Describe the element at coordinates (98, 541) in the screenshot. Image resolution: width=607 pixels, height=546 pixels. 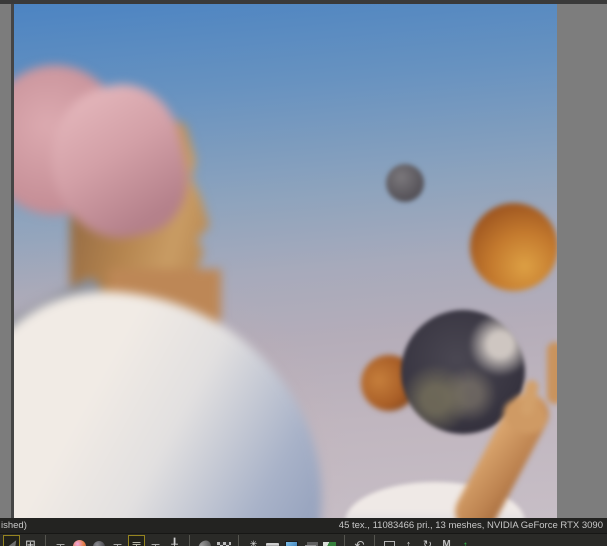
I see `dark-sphere-tool-icon` at that location.